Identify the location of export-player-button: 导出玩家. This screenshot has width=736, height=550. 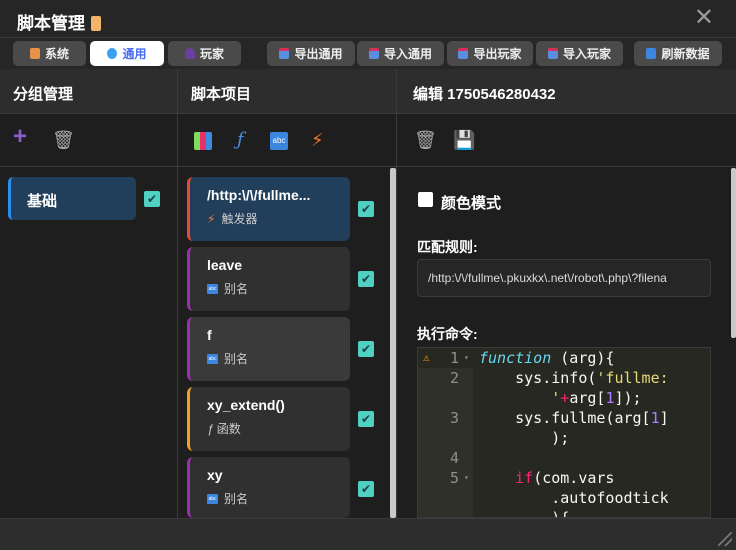
(490, 53).